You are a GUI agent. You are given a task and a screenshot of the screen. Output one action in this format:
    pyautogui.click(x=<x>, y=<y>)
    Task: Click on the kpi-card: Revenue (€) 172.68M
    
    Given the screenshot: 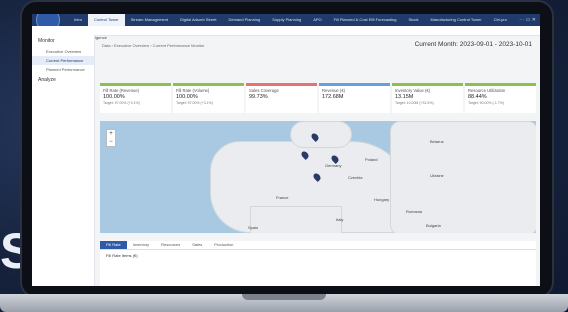 What is the action you would take?
    pyautogui.click(x=354, y=98)
    